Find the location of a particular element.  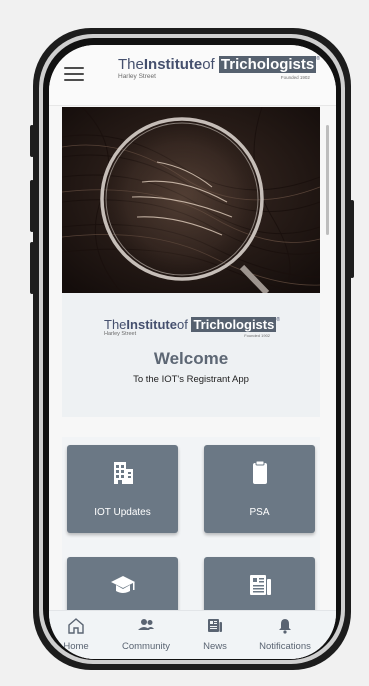

tab-notifications-label: Notifications is located at coordinates (285, 646).